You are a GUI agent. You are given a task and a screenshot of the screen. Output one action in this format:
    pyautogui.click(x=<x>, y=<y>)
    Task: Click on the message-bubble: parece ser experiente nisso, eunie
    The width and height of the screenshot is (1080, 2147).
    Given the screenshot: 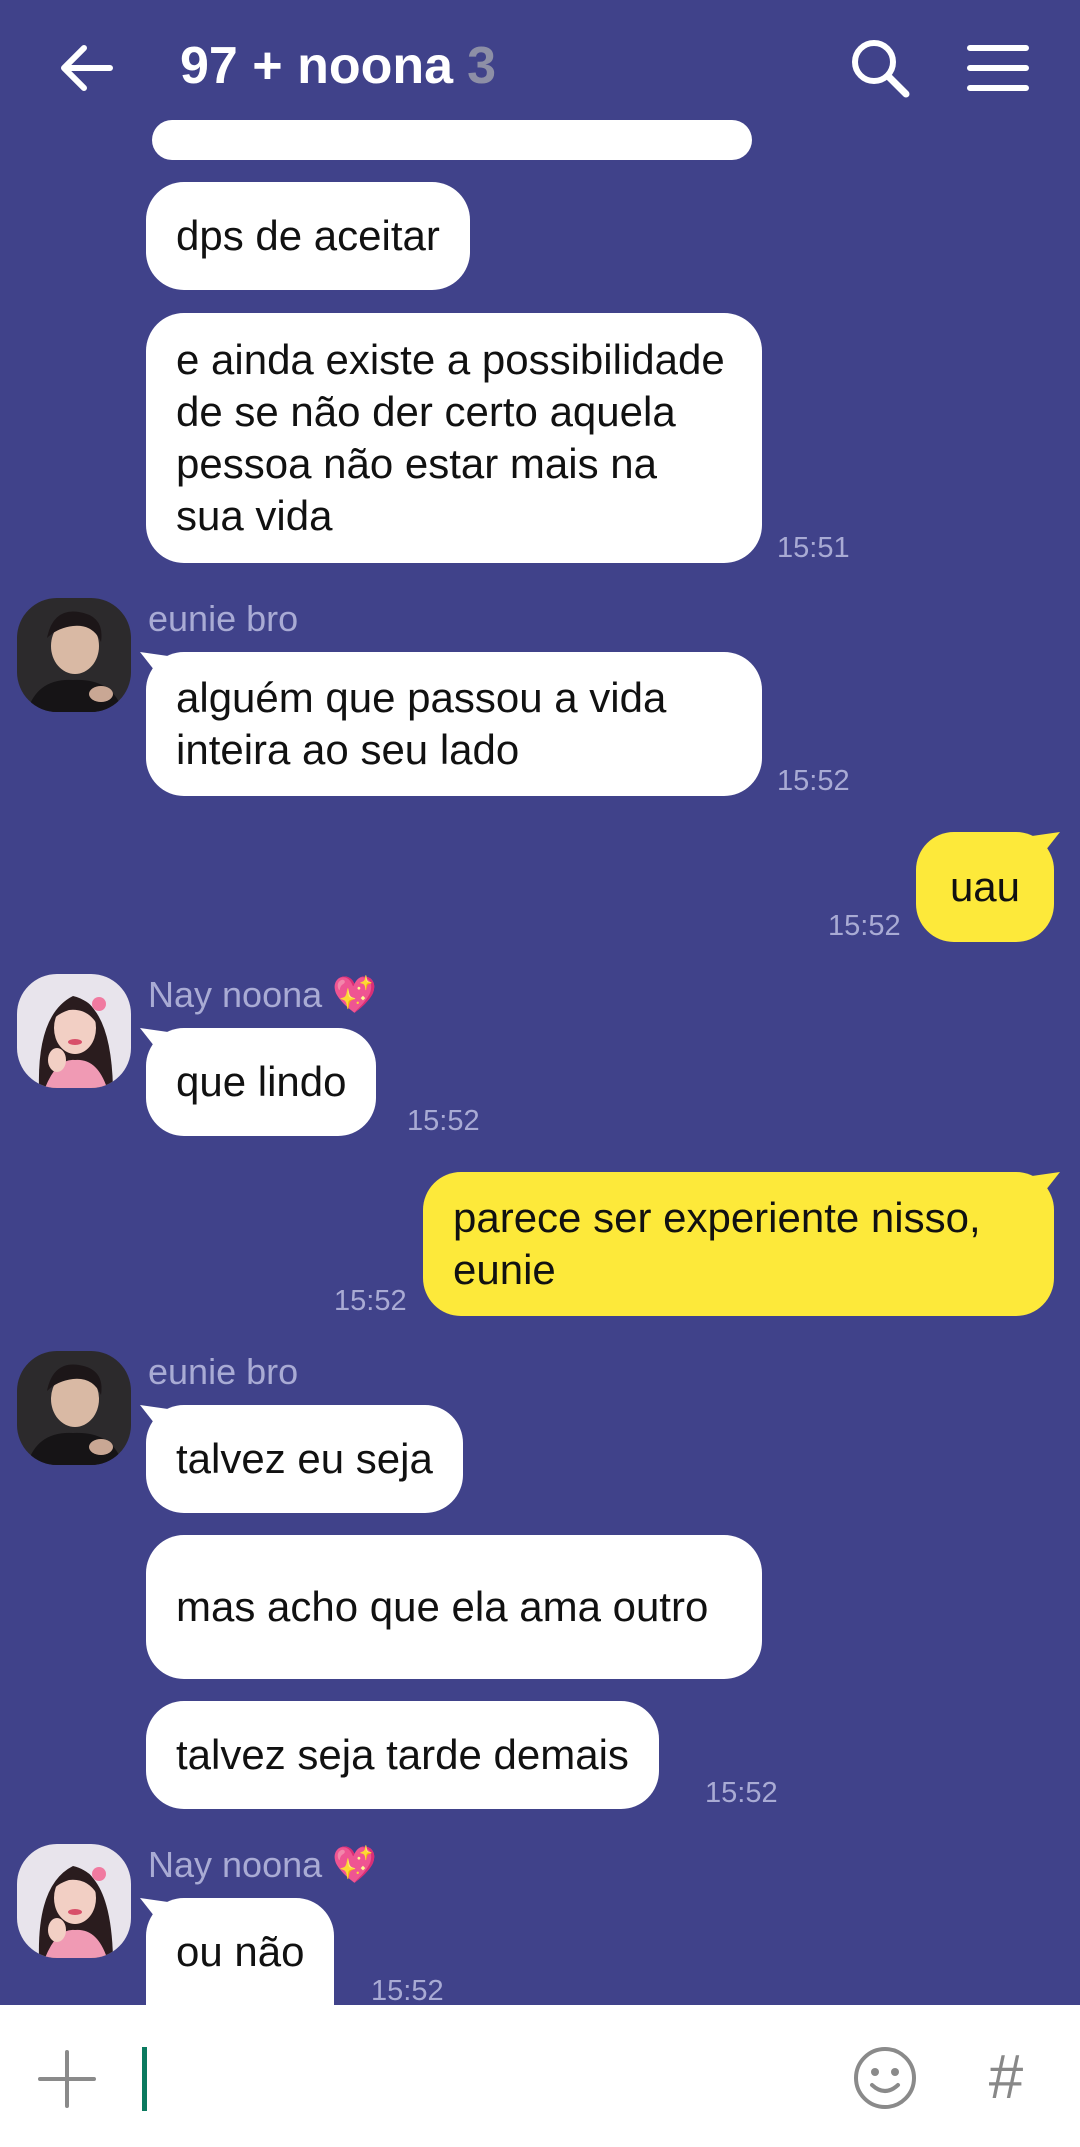 What is the action you would take?
    pyautogui.click(x=738, y=1244)
    